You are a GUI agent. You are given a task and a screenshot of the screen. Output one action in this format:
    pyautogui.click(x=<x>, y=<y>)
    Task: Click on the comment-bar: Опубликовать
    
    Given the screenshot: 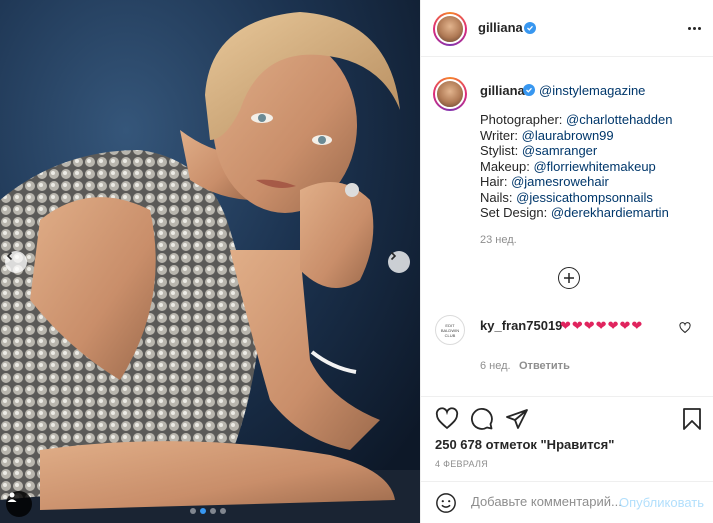 What is the action you would take?
    pyautogui.click(x=567, y=502)
    